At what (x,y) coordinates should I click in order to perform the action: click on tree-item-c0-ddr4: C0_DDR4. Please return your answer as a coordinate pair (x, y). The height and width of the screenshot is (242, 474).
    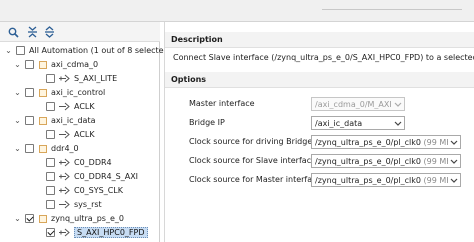
    Looking at the image, I should click on (79, 162).